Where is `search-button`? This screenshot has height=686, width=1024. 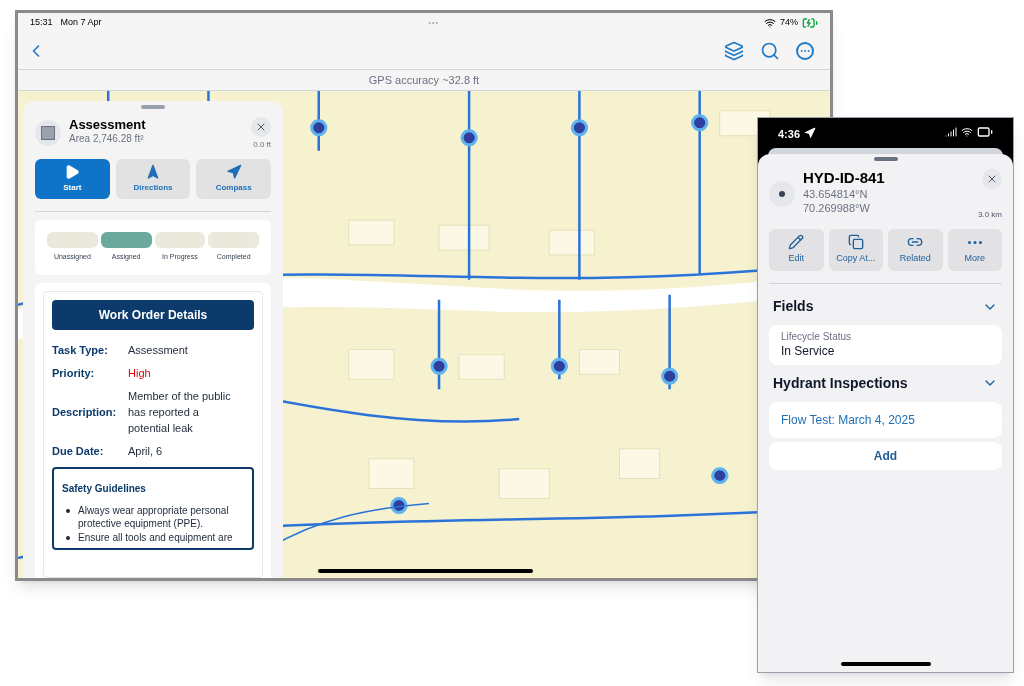 search-button is located at coordinates (770, 51).